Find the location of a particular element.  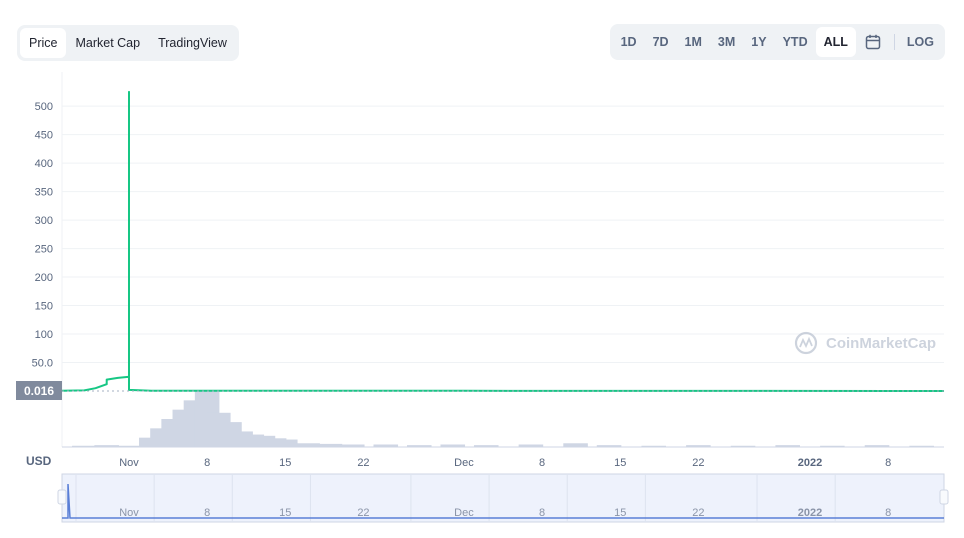

watermark-text: CoinMarketCap is located at coordinates (881, 343).